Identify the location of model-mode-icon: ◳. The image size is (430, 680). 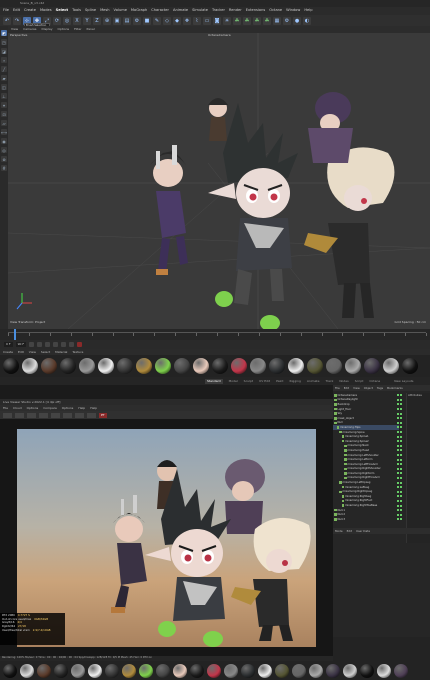
(4, 42).